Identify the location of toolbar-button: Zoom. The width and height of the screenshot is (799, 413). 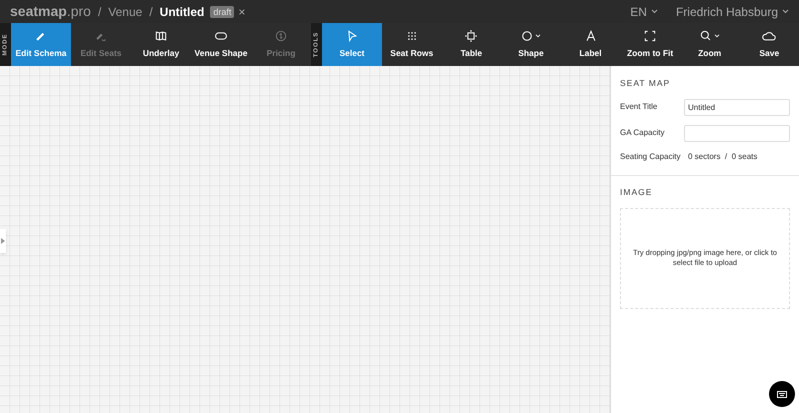
(710, 44).